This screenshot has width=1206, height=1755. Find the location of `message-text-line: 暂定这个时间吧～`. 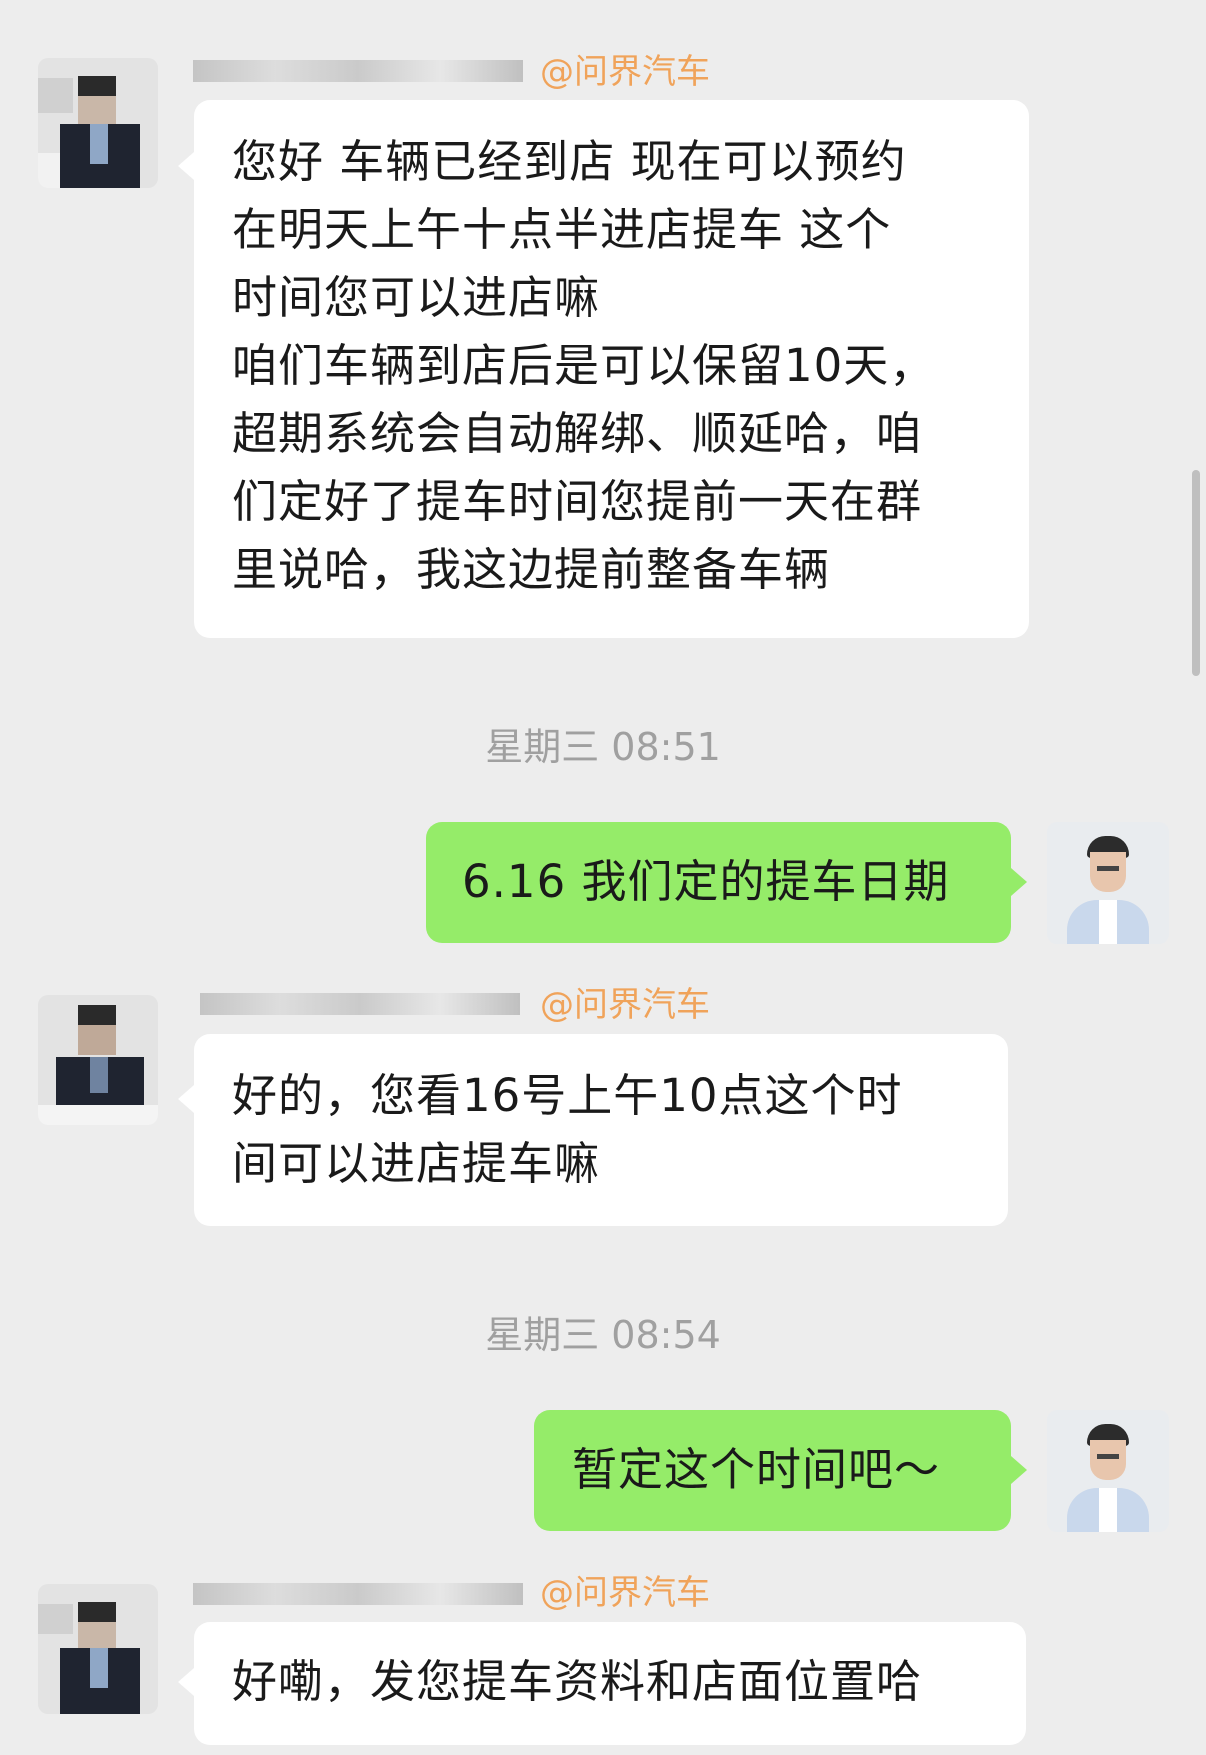

message-text-line: 暂定这个时间吧～ is located at coordinates (756, 1469).